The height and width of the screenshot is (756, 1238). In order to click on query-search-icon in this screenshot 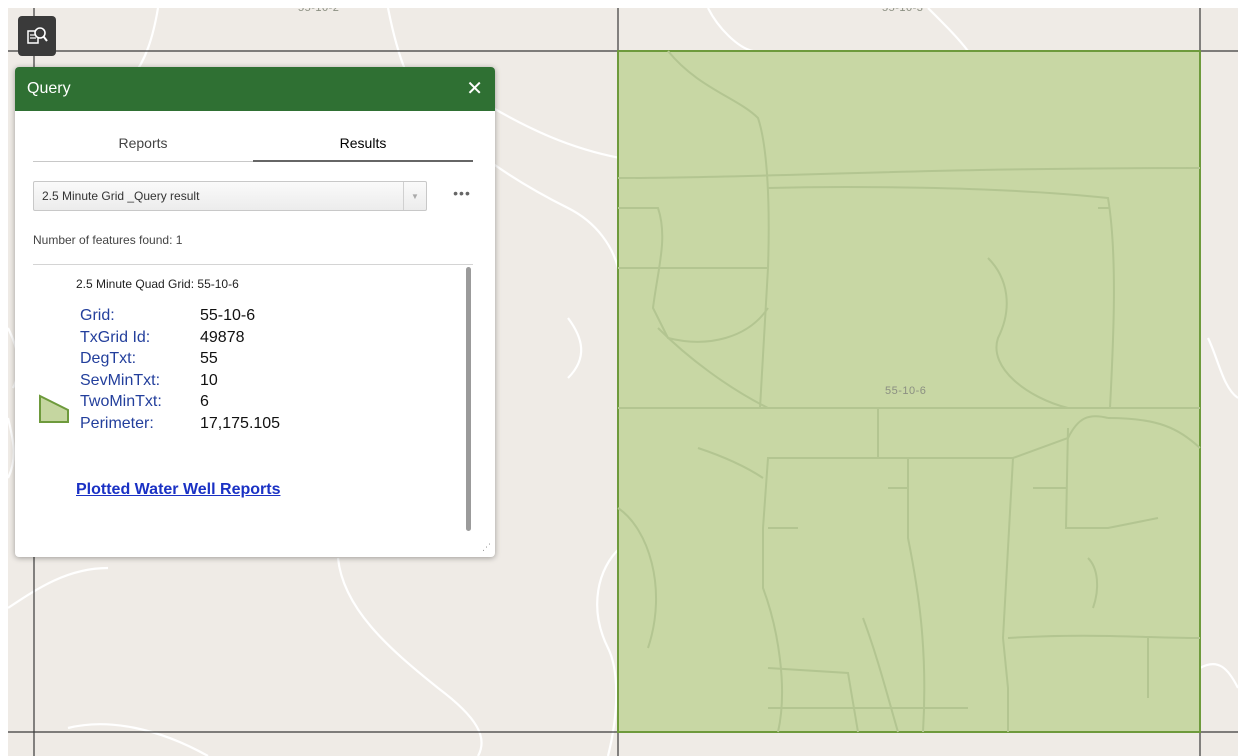, I will do `click(37, 35)`.